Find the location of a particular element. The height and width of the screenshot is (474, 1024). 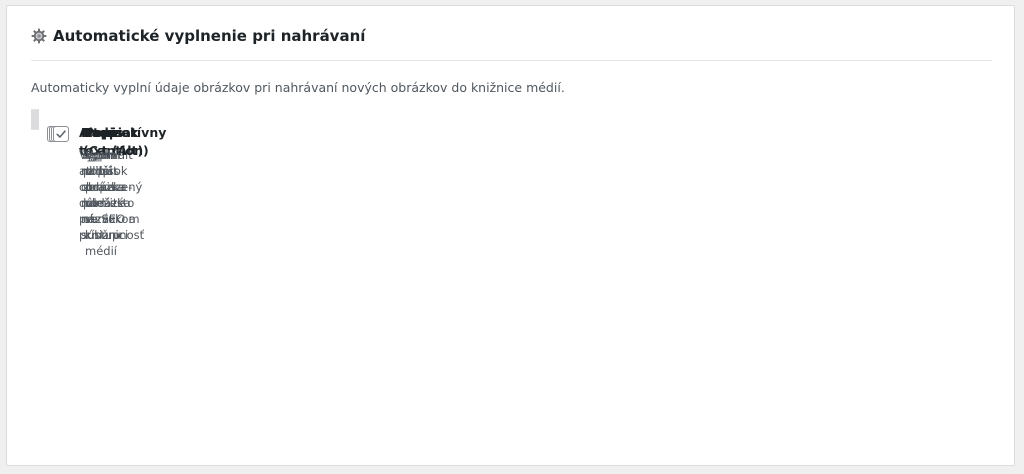

description-checkbox is located at coordinates (61, 134).